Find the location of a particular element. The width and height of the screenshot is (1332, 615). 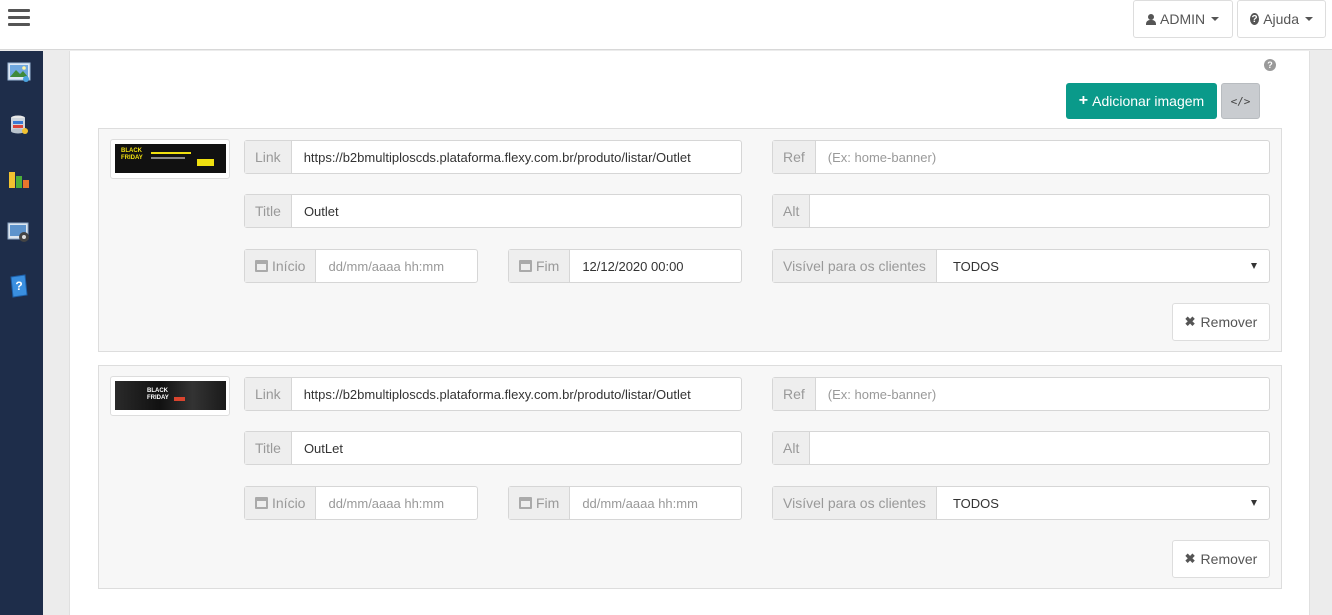

help-book-icon: ? is located at coordinates (19, 286).